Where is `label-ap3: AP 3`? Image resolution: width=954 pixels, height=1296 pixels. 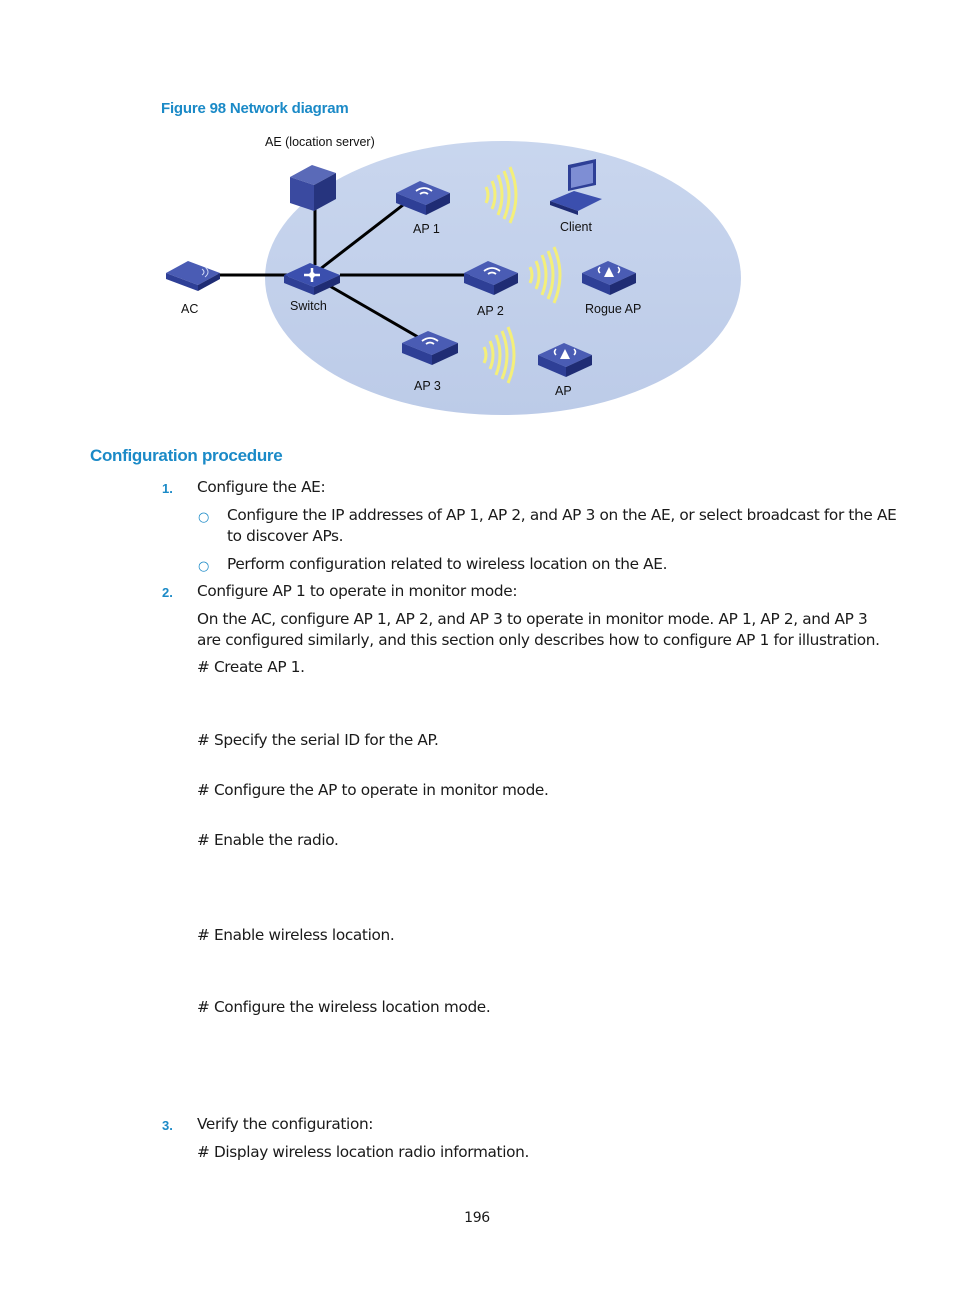 label-ap3: AP 3 is located at coordinates (427, 386).